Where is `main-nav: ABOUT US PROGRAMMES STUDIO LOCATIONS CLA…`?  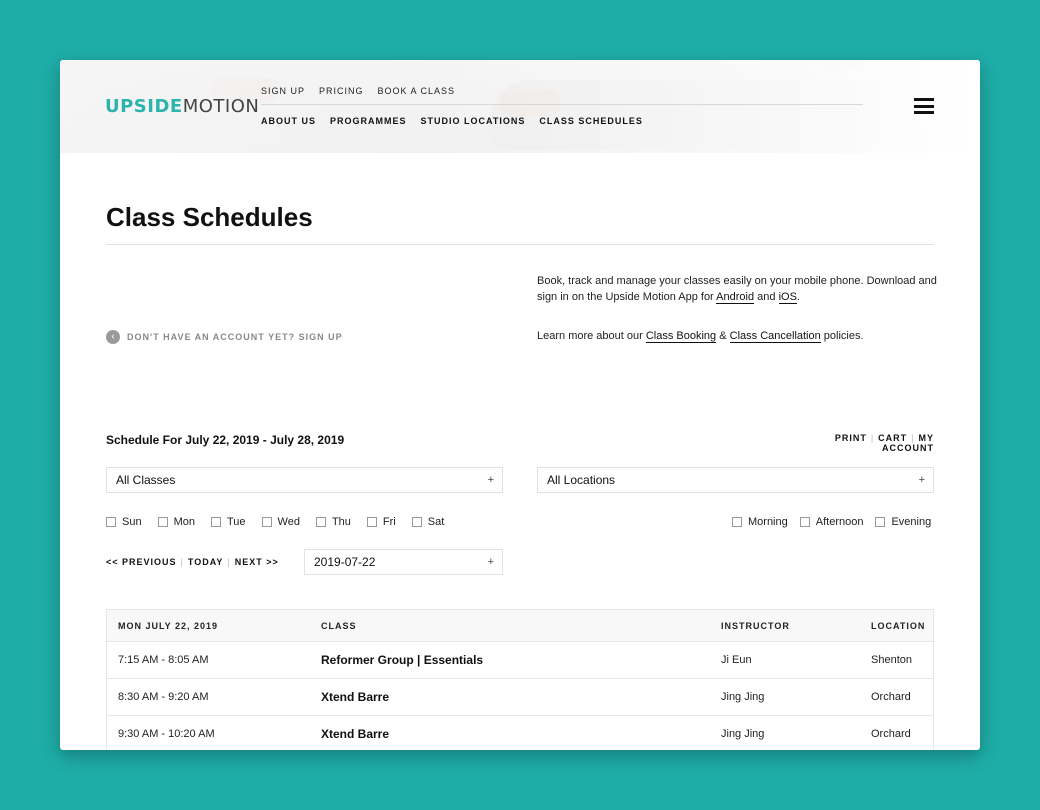 main-nav: ABOUT US PROGRAMMES STUDIO LOCATIONS CLA… is located at coordinates (452, 121).